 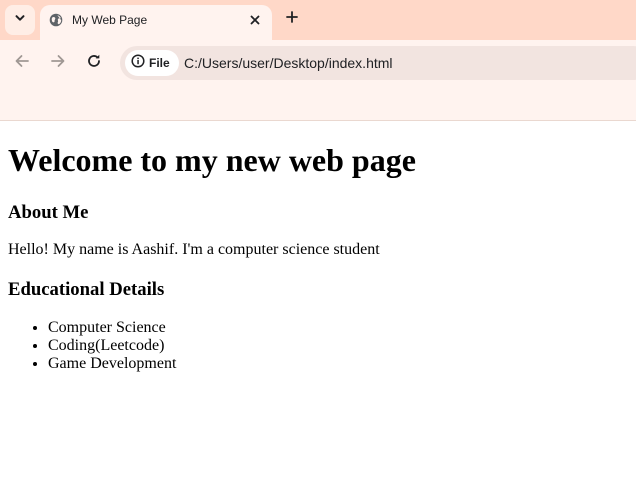 I want to click on reload-button, so click(x=94, y=63).